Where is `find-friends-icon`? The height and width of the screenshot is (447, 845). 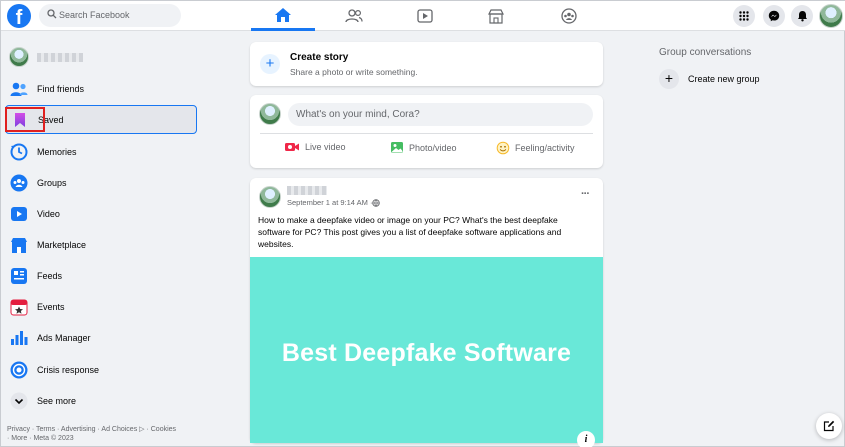 find-friends-icon is located at coordinates (19, 89).